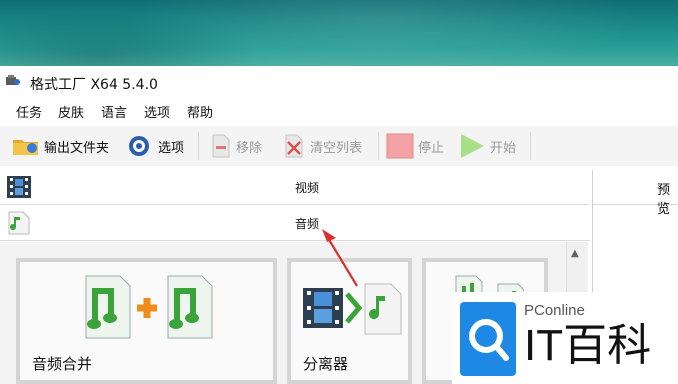 The height and width of the screenshot is (384, 678). Describe the element at coordinates (60, 146) in the screenshot. I see `output-folder-button: 输出文件夹` at that location.